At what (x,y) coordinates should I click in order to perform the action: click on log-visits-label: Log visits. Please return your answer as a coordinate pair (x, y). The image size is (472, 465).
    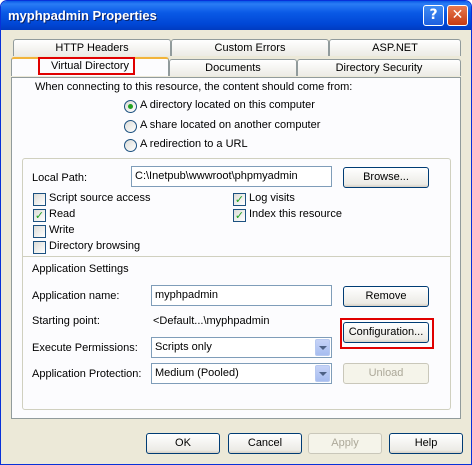
    Looking at the image, I should click on (272, 198).